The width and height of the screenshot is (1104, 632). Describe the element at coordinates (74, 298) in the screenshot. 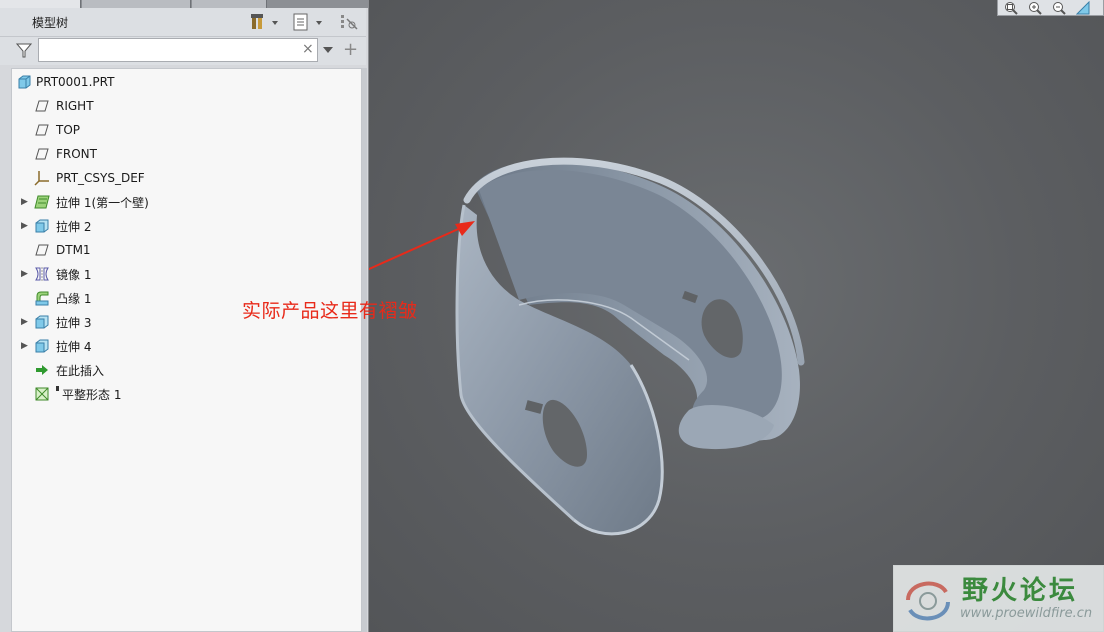

I see `tree-item-label: 凸缘 1` at that location.